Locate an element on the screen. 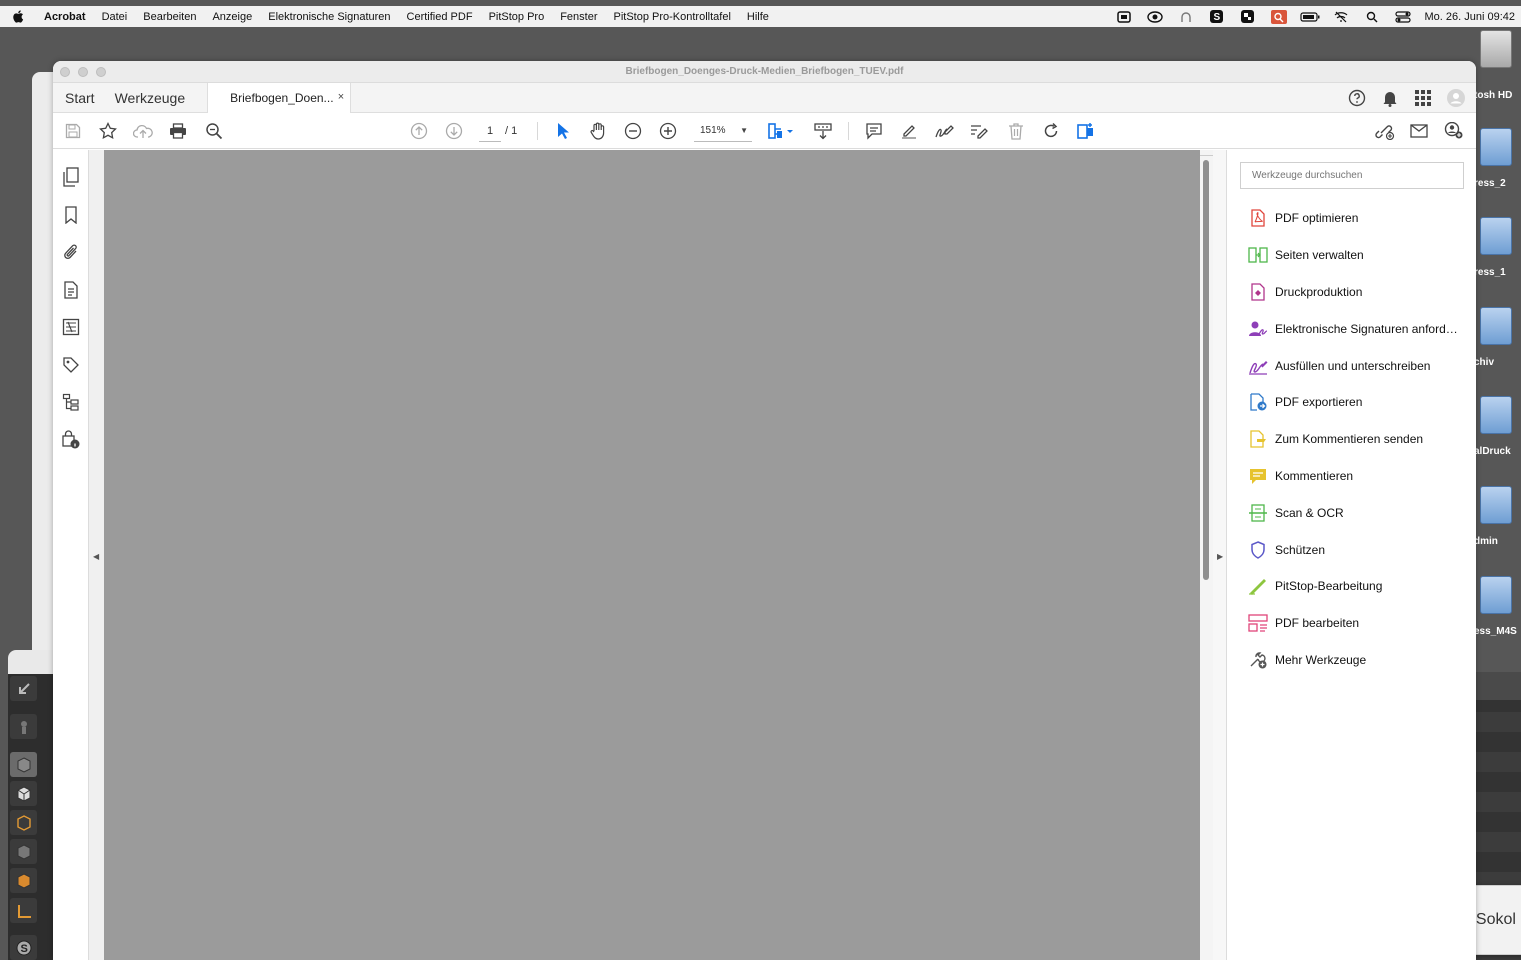  menu-fenster: Fenster is located at coordinates (578, 17).